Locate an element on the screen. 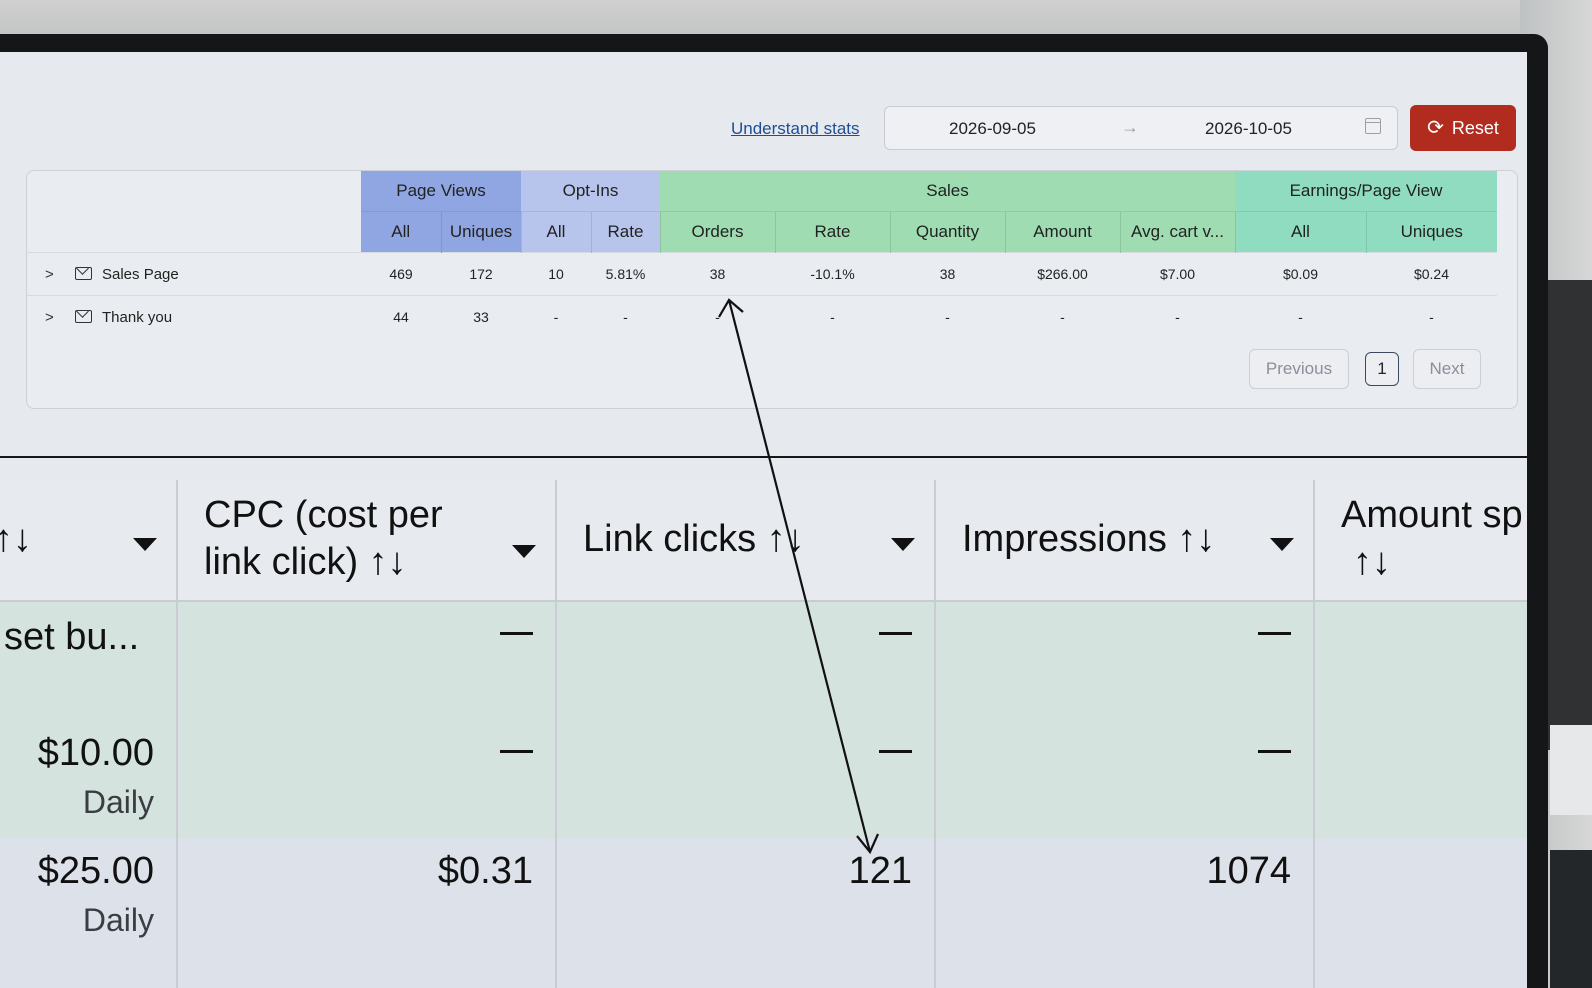 Image resolution: width=1592 pixels, height=988 pixels. row-name: Sales Page is located at coordinates (140, 274).